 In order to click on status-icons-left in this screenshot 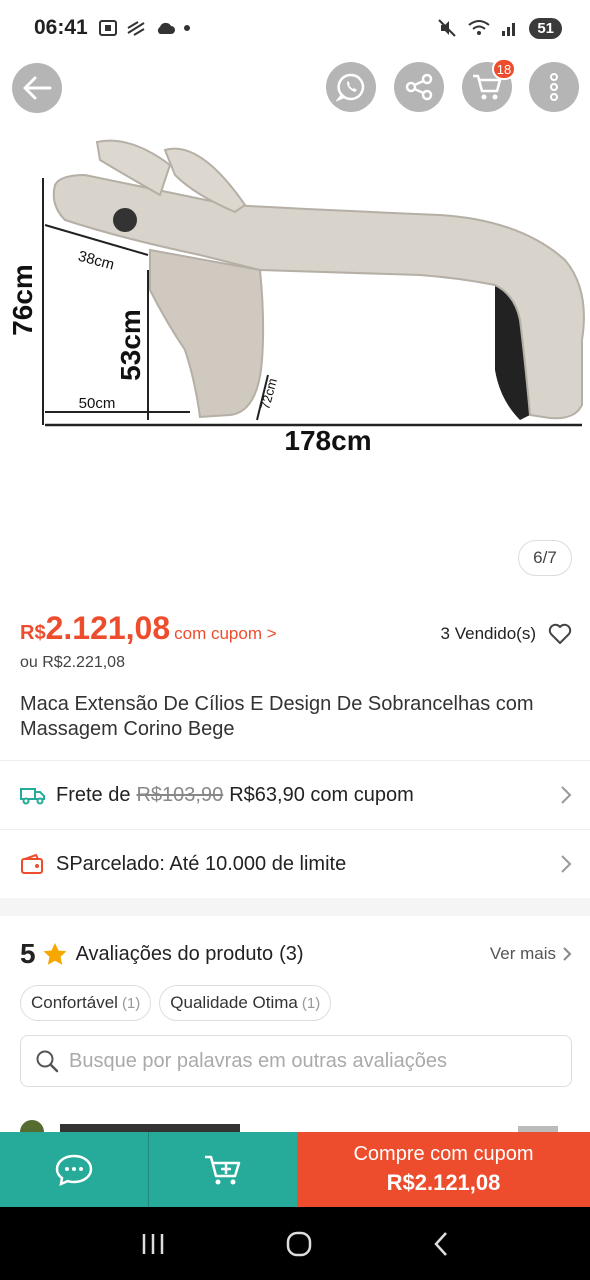, I will do `click(144, 28)`.